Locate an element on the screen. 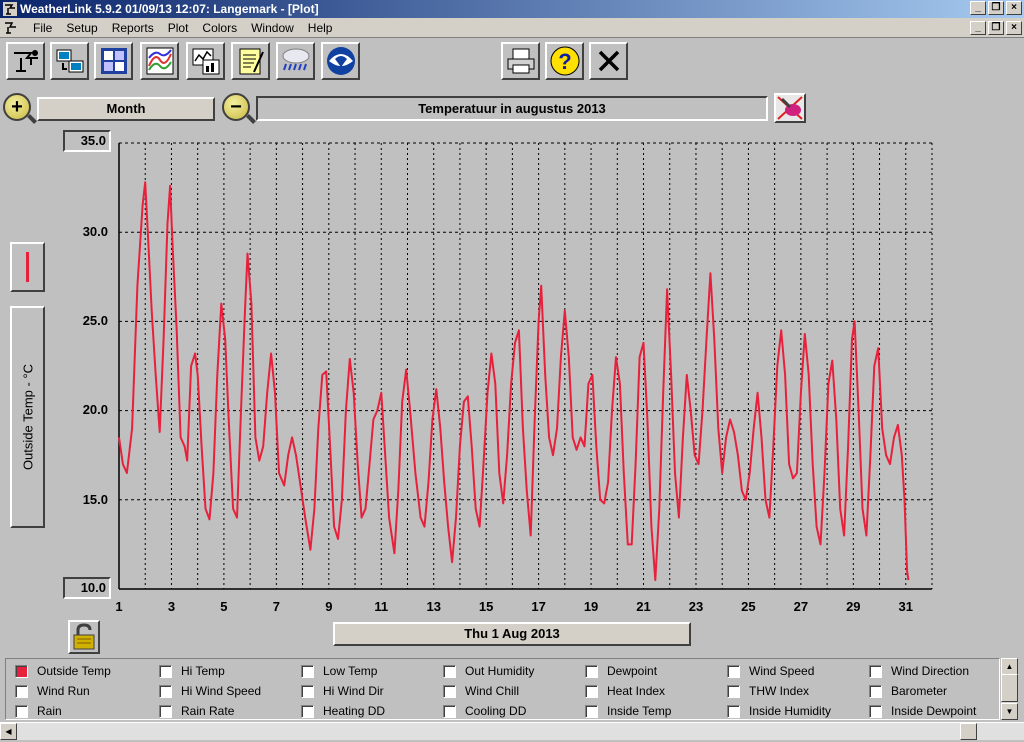 The height and width of the screenshot is (742, 1024). close-window-button: × is located at coordinates (1014, 8).